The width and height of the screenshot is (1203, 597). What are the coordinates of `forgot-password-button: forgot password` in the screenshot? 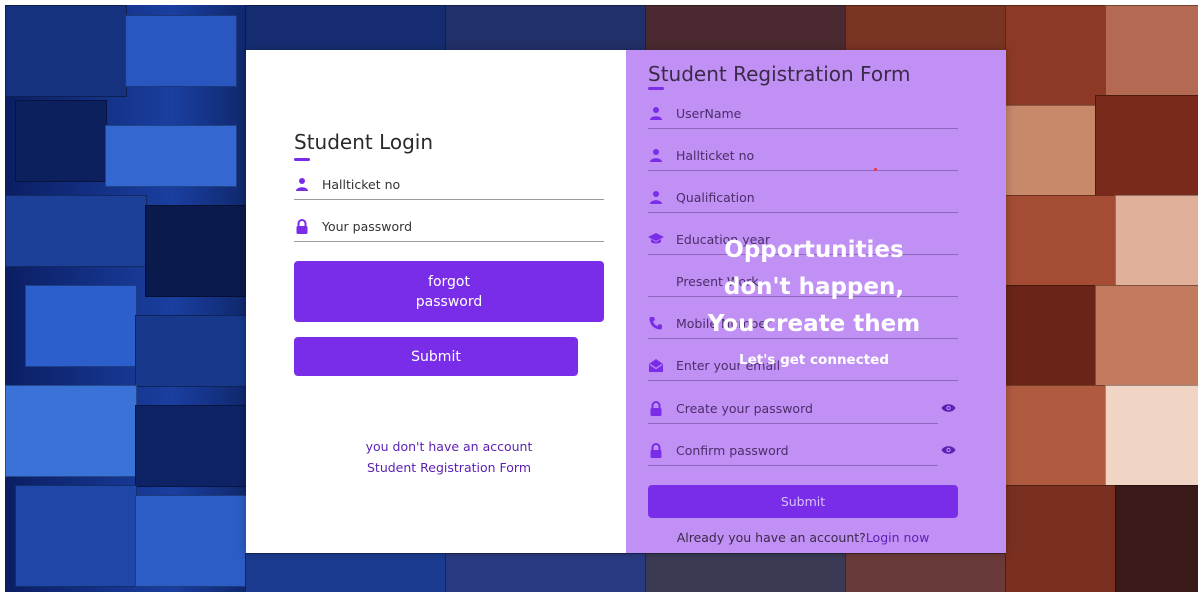 It's located at (449, 291).